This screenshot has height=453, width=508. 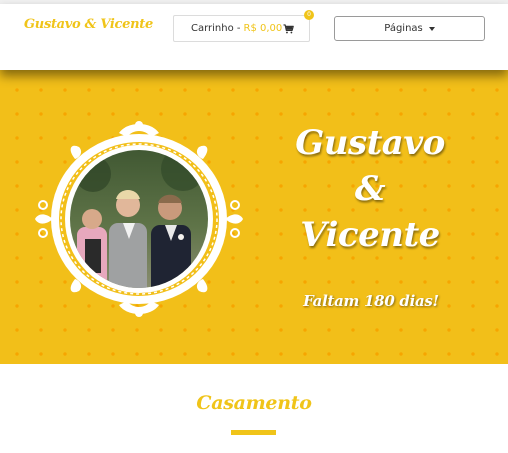 I want to click on cart-total: R$ 0,00, so click(x=263, y=28).